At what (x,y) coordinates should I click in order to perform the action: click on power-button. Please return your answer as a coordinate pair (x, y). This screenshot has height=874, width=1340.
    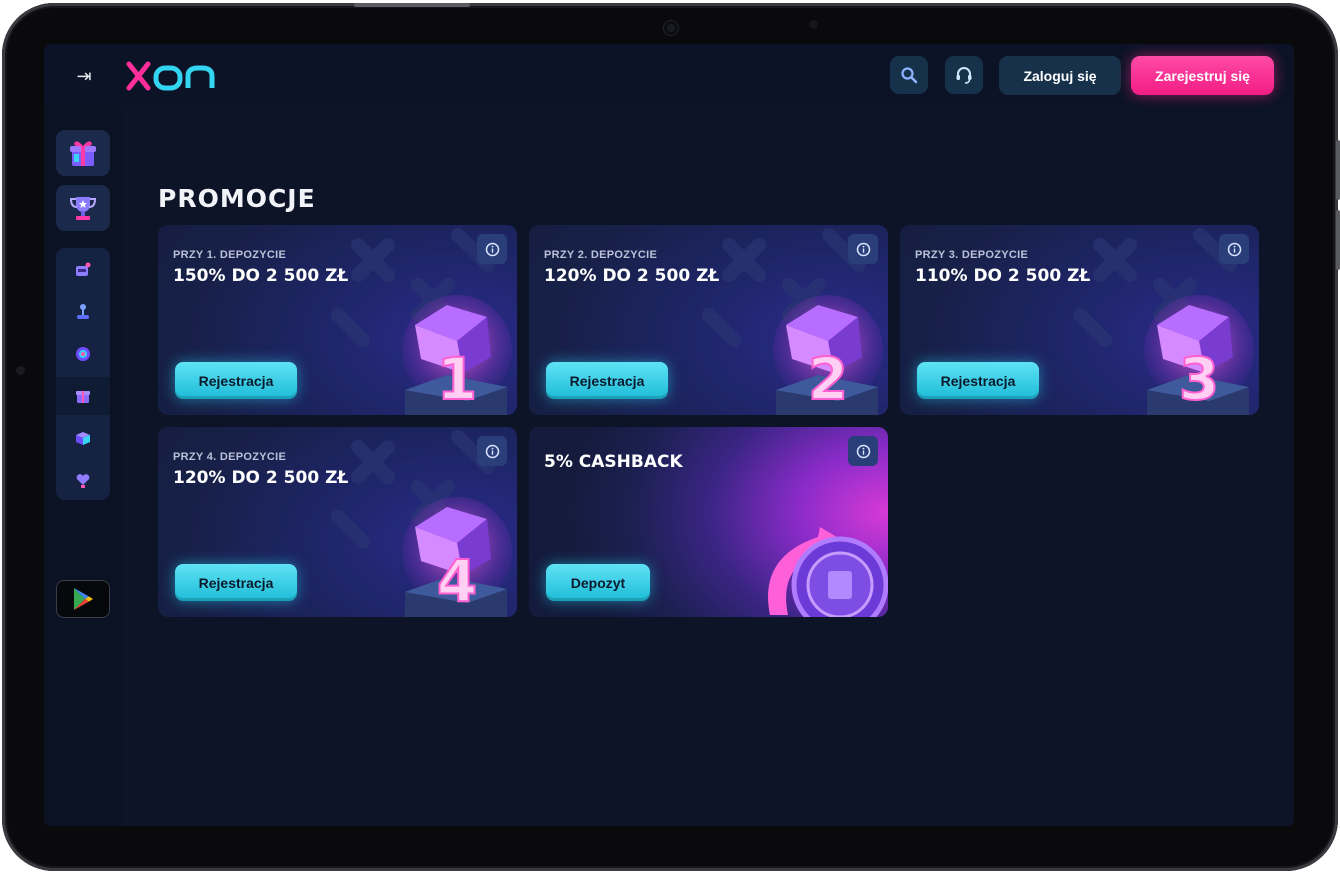
    Looking at the image, I should click on (412, 5).